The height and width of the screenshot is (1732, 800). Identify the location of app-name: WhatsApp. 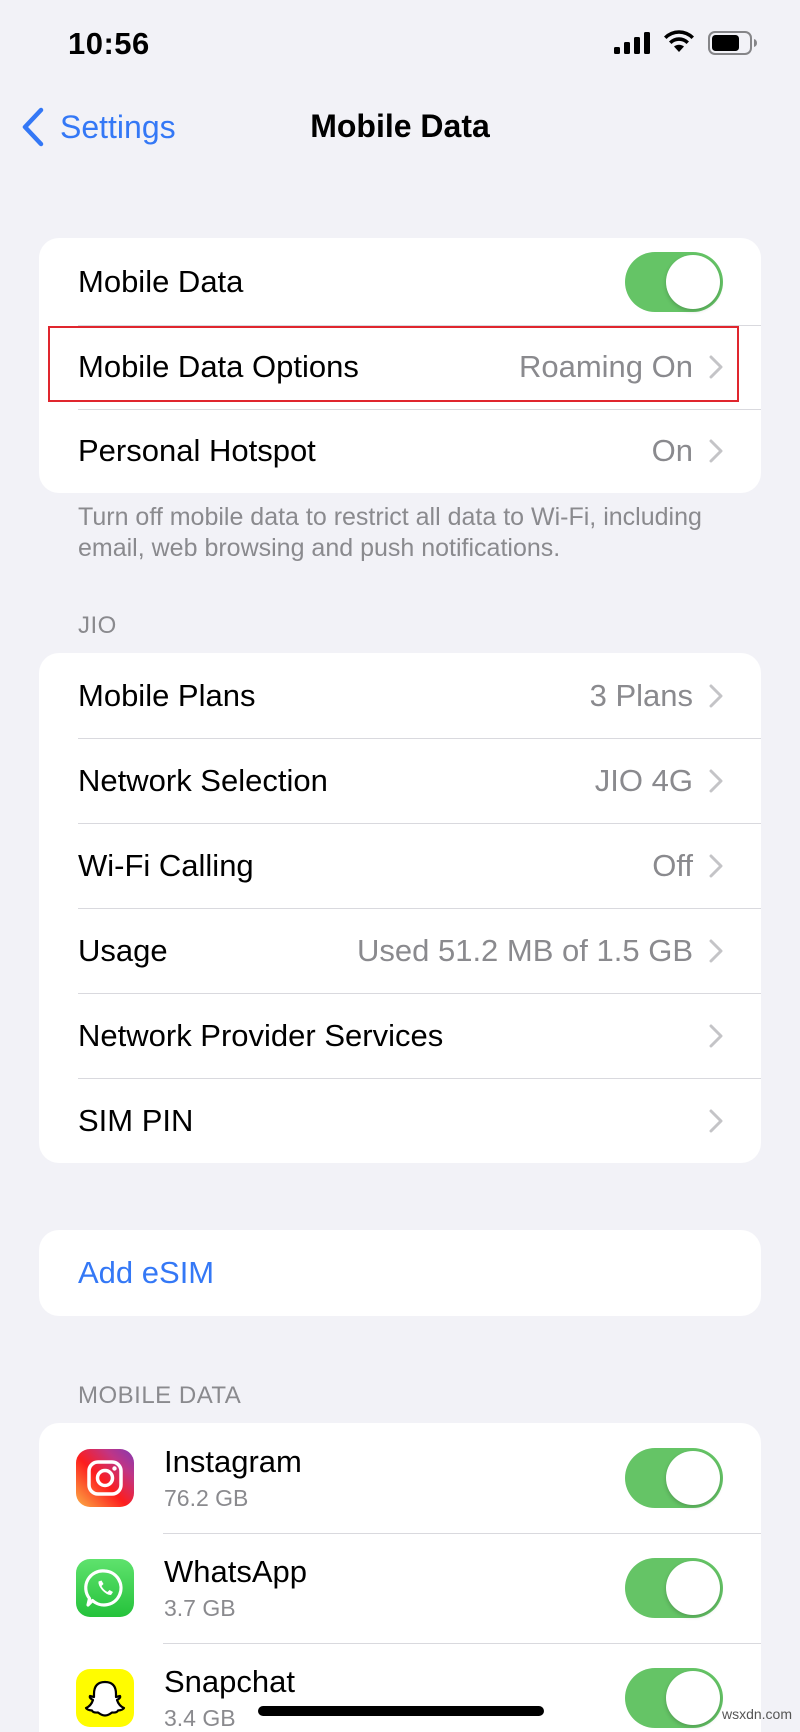
(236, 1571).